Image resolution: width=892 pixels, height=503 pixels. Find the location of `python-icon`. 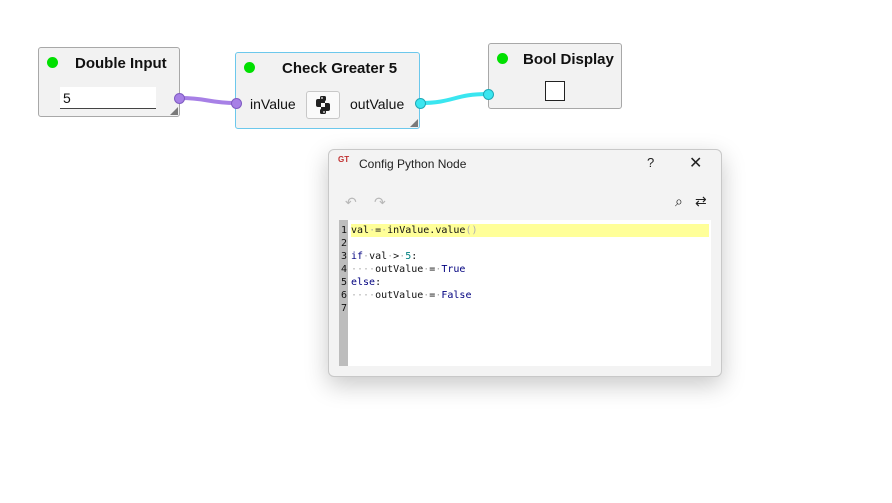

python-icon is located at coordinates (323, 105).